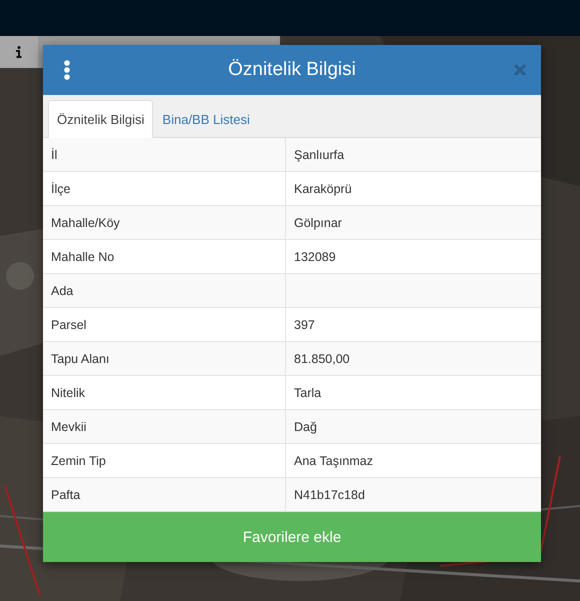 This screenshot has width=580, height=601. Describe the element at coordinates (67, 70) in the screenshot. I see `menu-icon` at that location.